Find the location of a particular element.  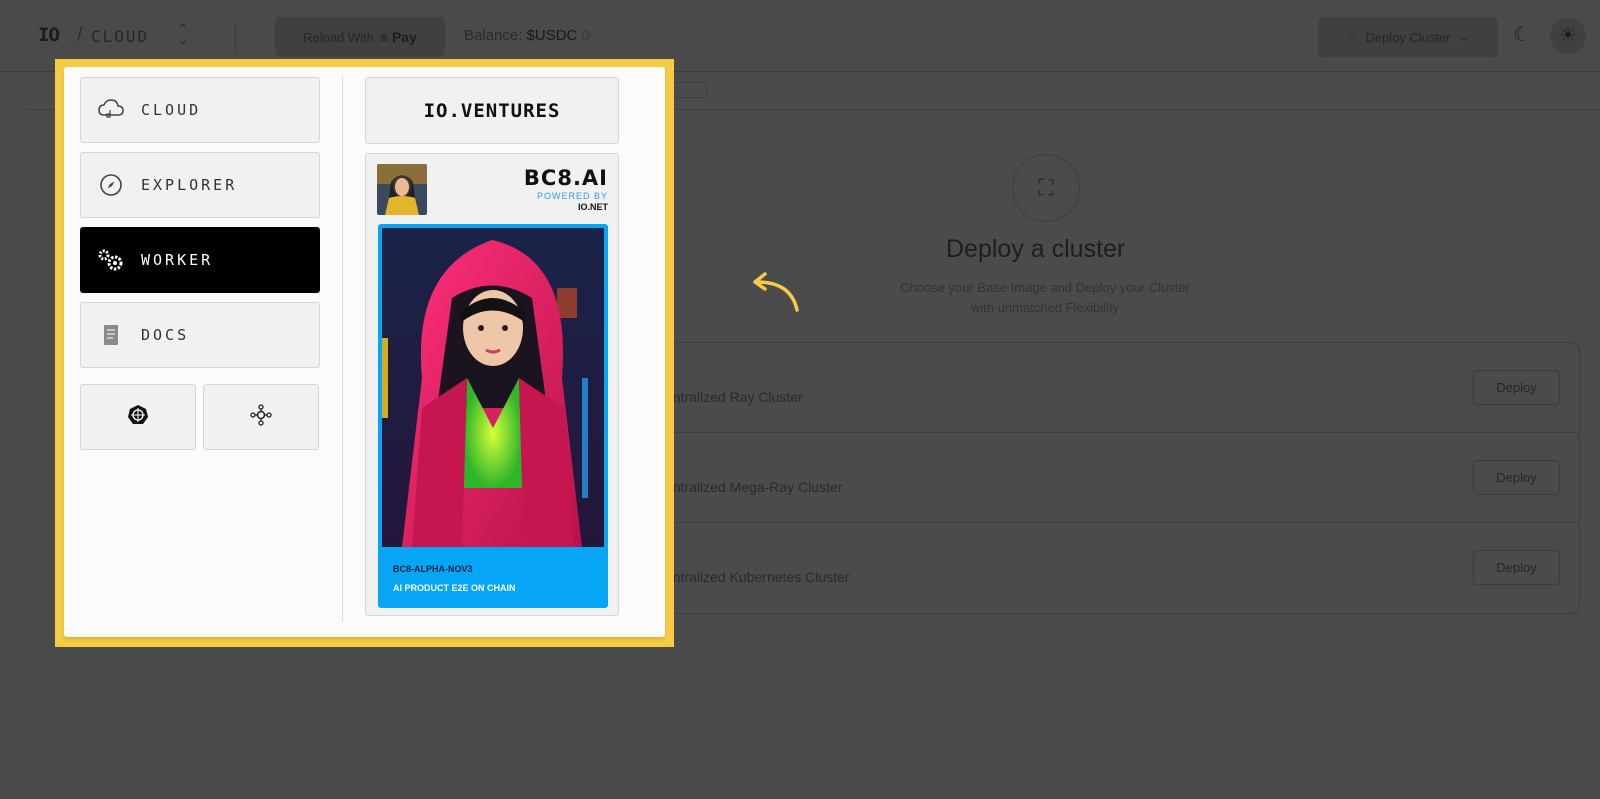

compass-icon is located at coordinates (111, 185).